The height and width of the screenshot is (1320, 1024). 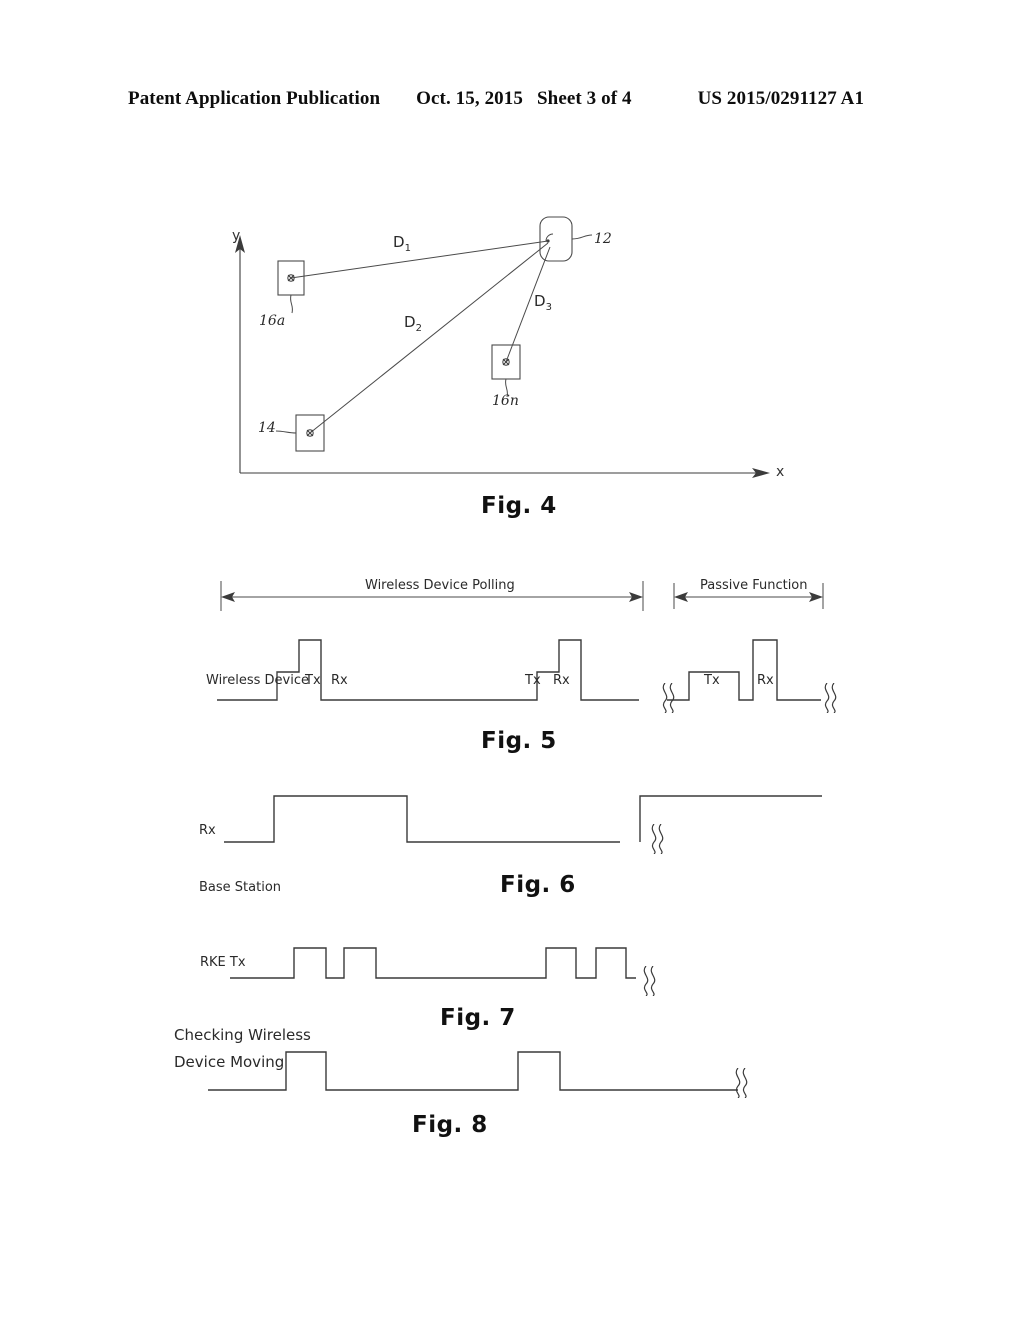 What do you see at coordinates (440, 585) in the screenshot?
I see `fig5-phase-label-polling: Wireless Device Polling` at bounding box center [440, 585].